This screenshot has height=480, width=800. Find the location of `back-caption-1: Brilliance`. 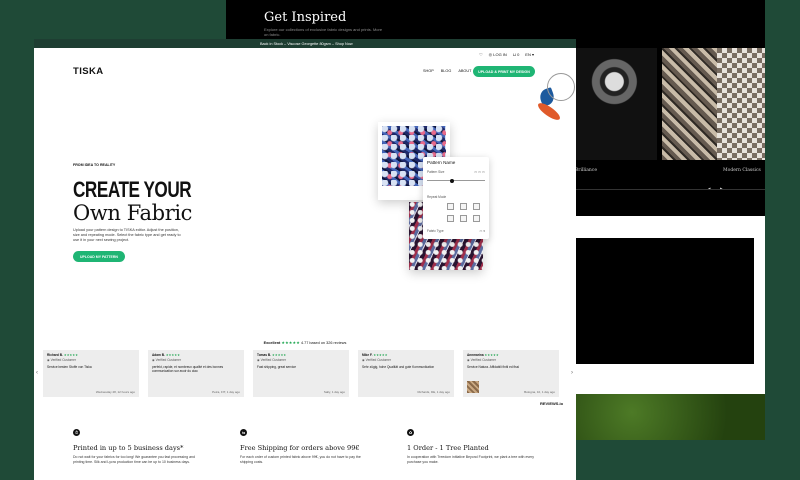

back-caption-1: Brilliance is located at coordinates (586, 170).